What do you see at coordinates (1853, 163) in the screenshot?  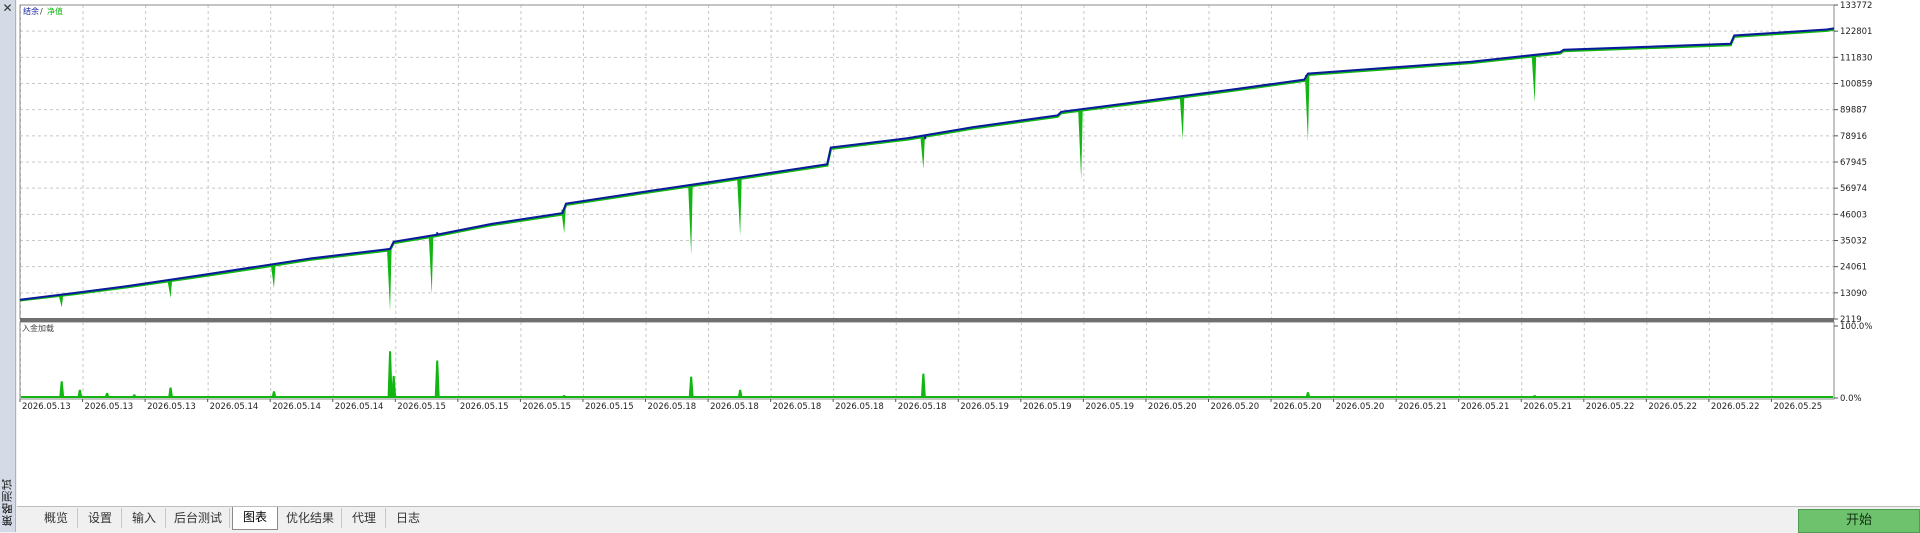 I see `y-tick-label: 67945` at bounding box center [1853, 163].